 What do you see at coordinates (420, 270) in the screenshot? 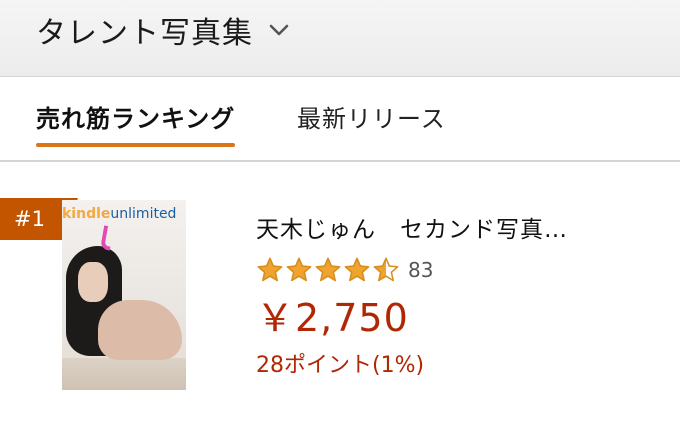
I see `review-count: 83` at bounding box center [420, 270].